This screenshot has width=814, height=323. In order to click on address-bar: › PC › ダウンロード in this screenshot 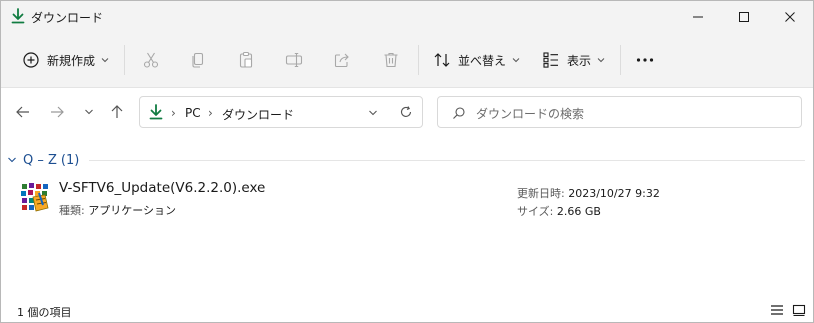, I will do `click(281, 112)`.